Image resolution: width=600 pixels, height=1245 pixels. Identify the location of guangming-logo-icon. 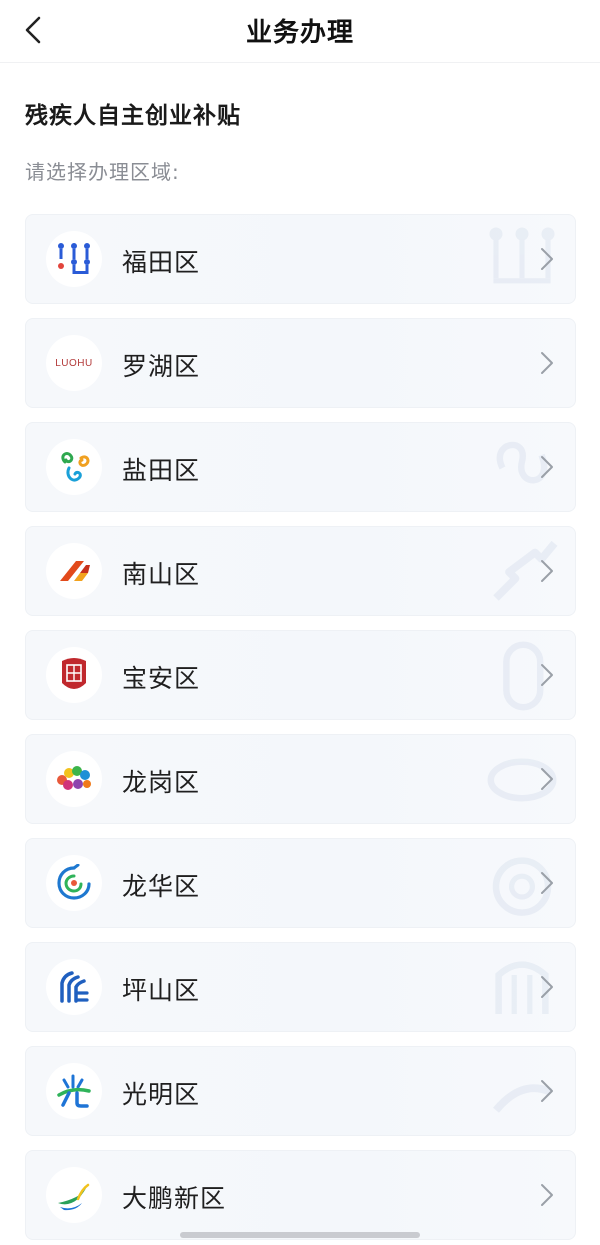
(74, 1091).